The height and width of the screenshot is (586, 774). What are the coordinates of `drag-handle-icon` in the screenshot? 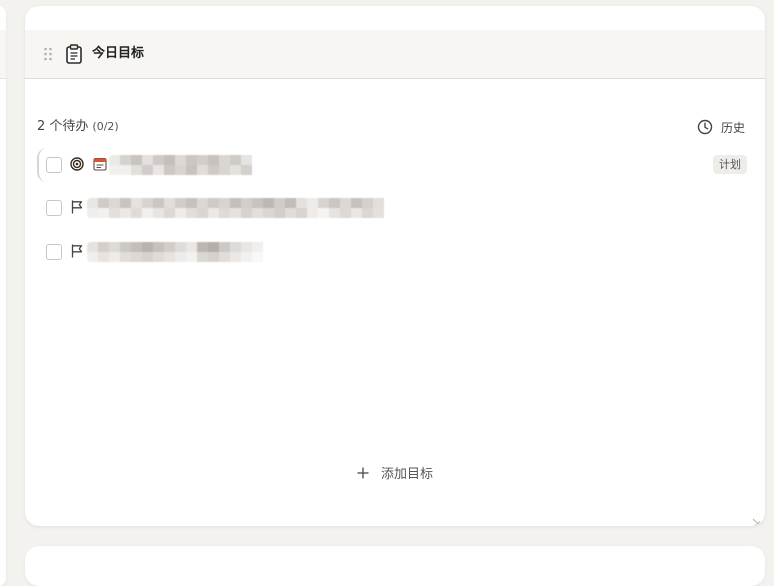 It's located at (48, 54).